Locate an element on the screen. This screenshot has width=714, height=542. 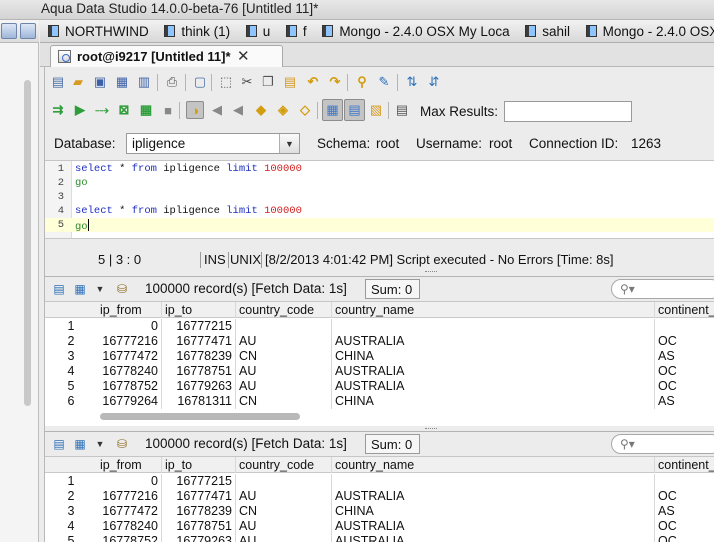
explain-plan-icon: ◆ is located at coordinates (261, 110).